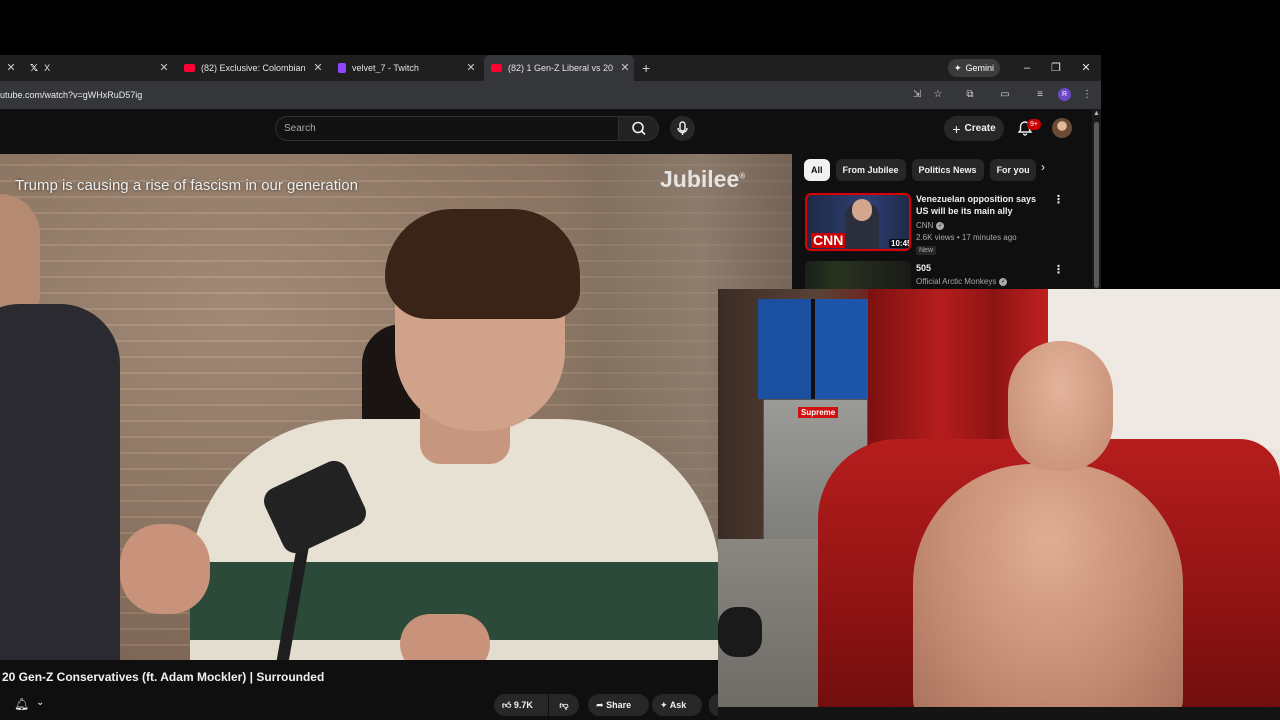 This screenshot has height=720, width=1280. What do you see at coordinates (828, 240) in the screenshot?
I see `cnn-logo: CNN` at bounding box center [828, 240].